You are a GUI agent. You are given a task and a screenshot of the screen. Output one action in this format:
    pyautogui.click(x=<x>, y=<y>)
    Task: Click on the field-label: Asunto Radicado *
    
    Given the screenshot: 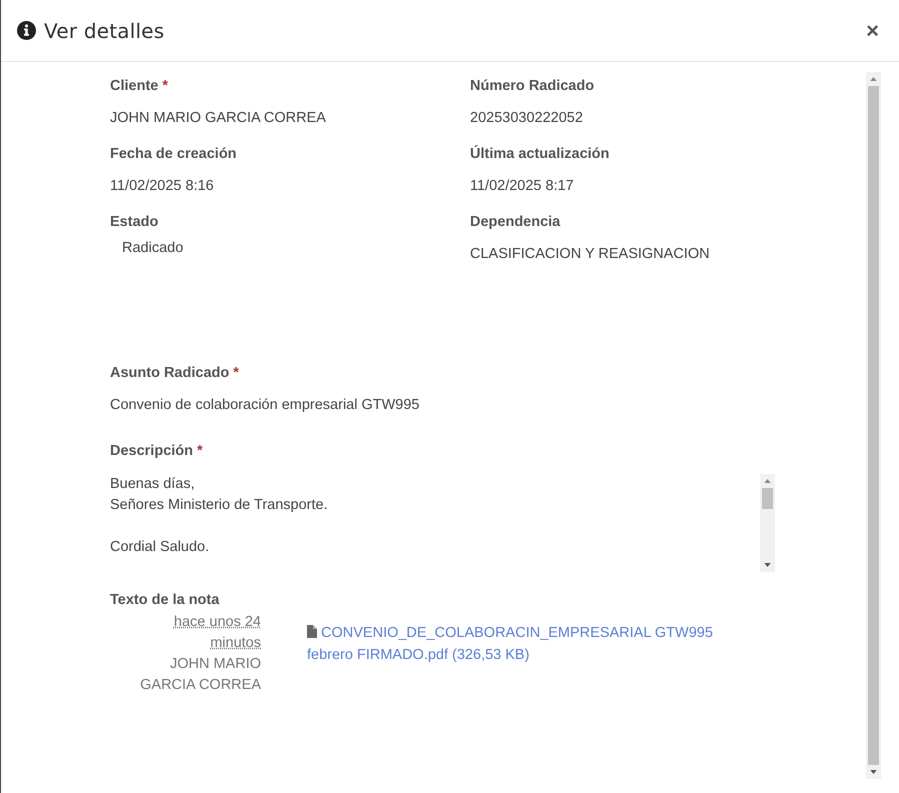 What is the action you would take?
    pyautogui.click(x=175, y=373)
    